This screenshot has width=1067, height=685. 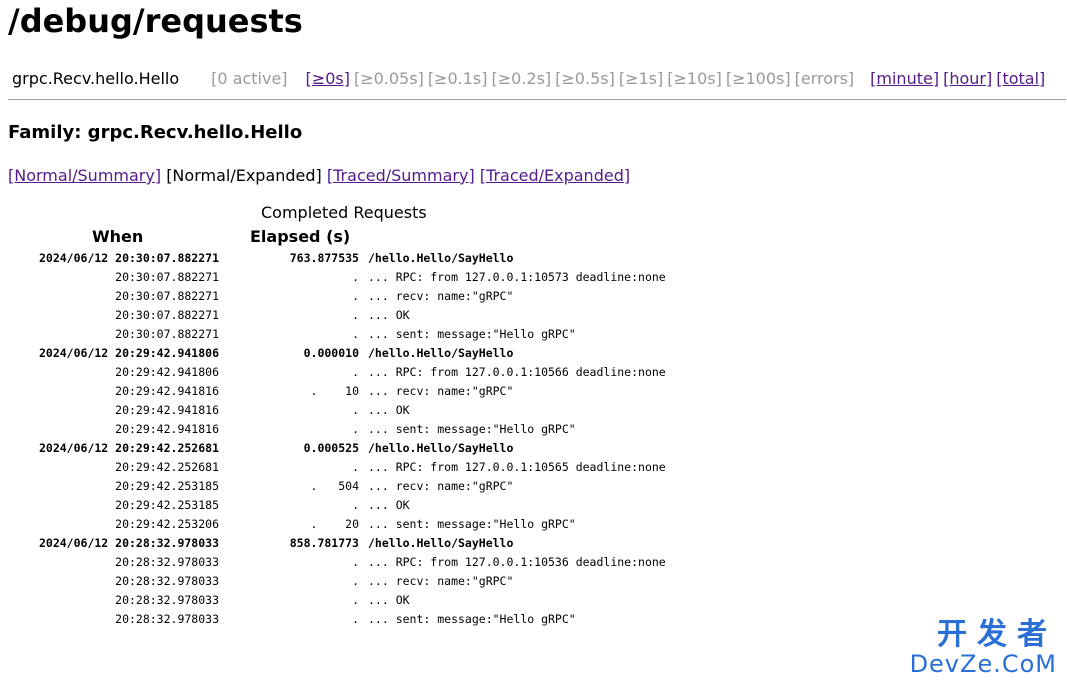 I want to click on row-when: 2024/06/12 20:29:42.252681, so click(x=128, y=448).